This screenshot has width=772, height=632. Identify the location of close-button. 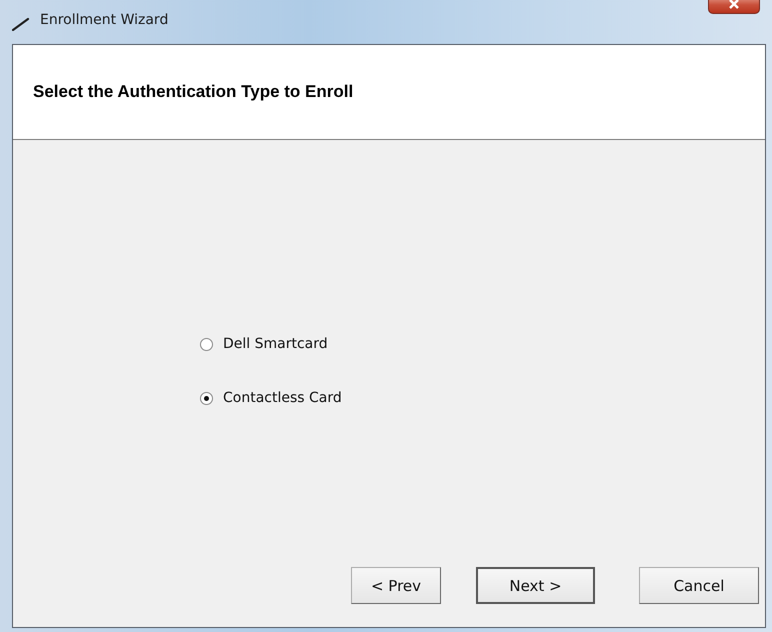
(734, 7).